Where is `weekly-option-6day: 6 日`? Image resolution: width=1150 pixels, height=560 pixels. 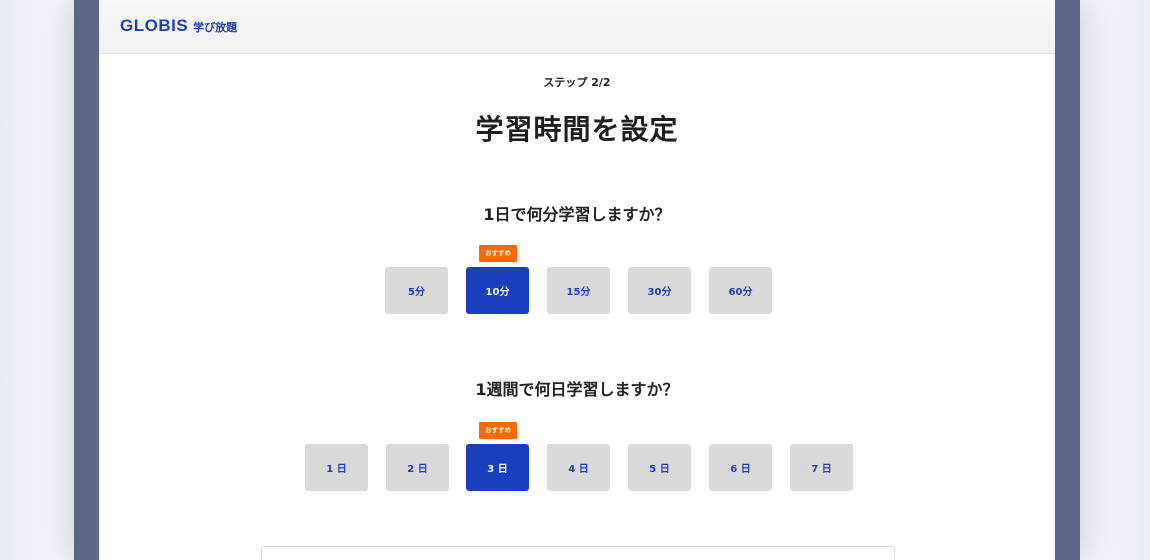 weekly-option-6day: 6 日 is located at coordinates (740, 467).